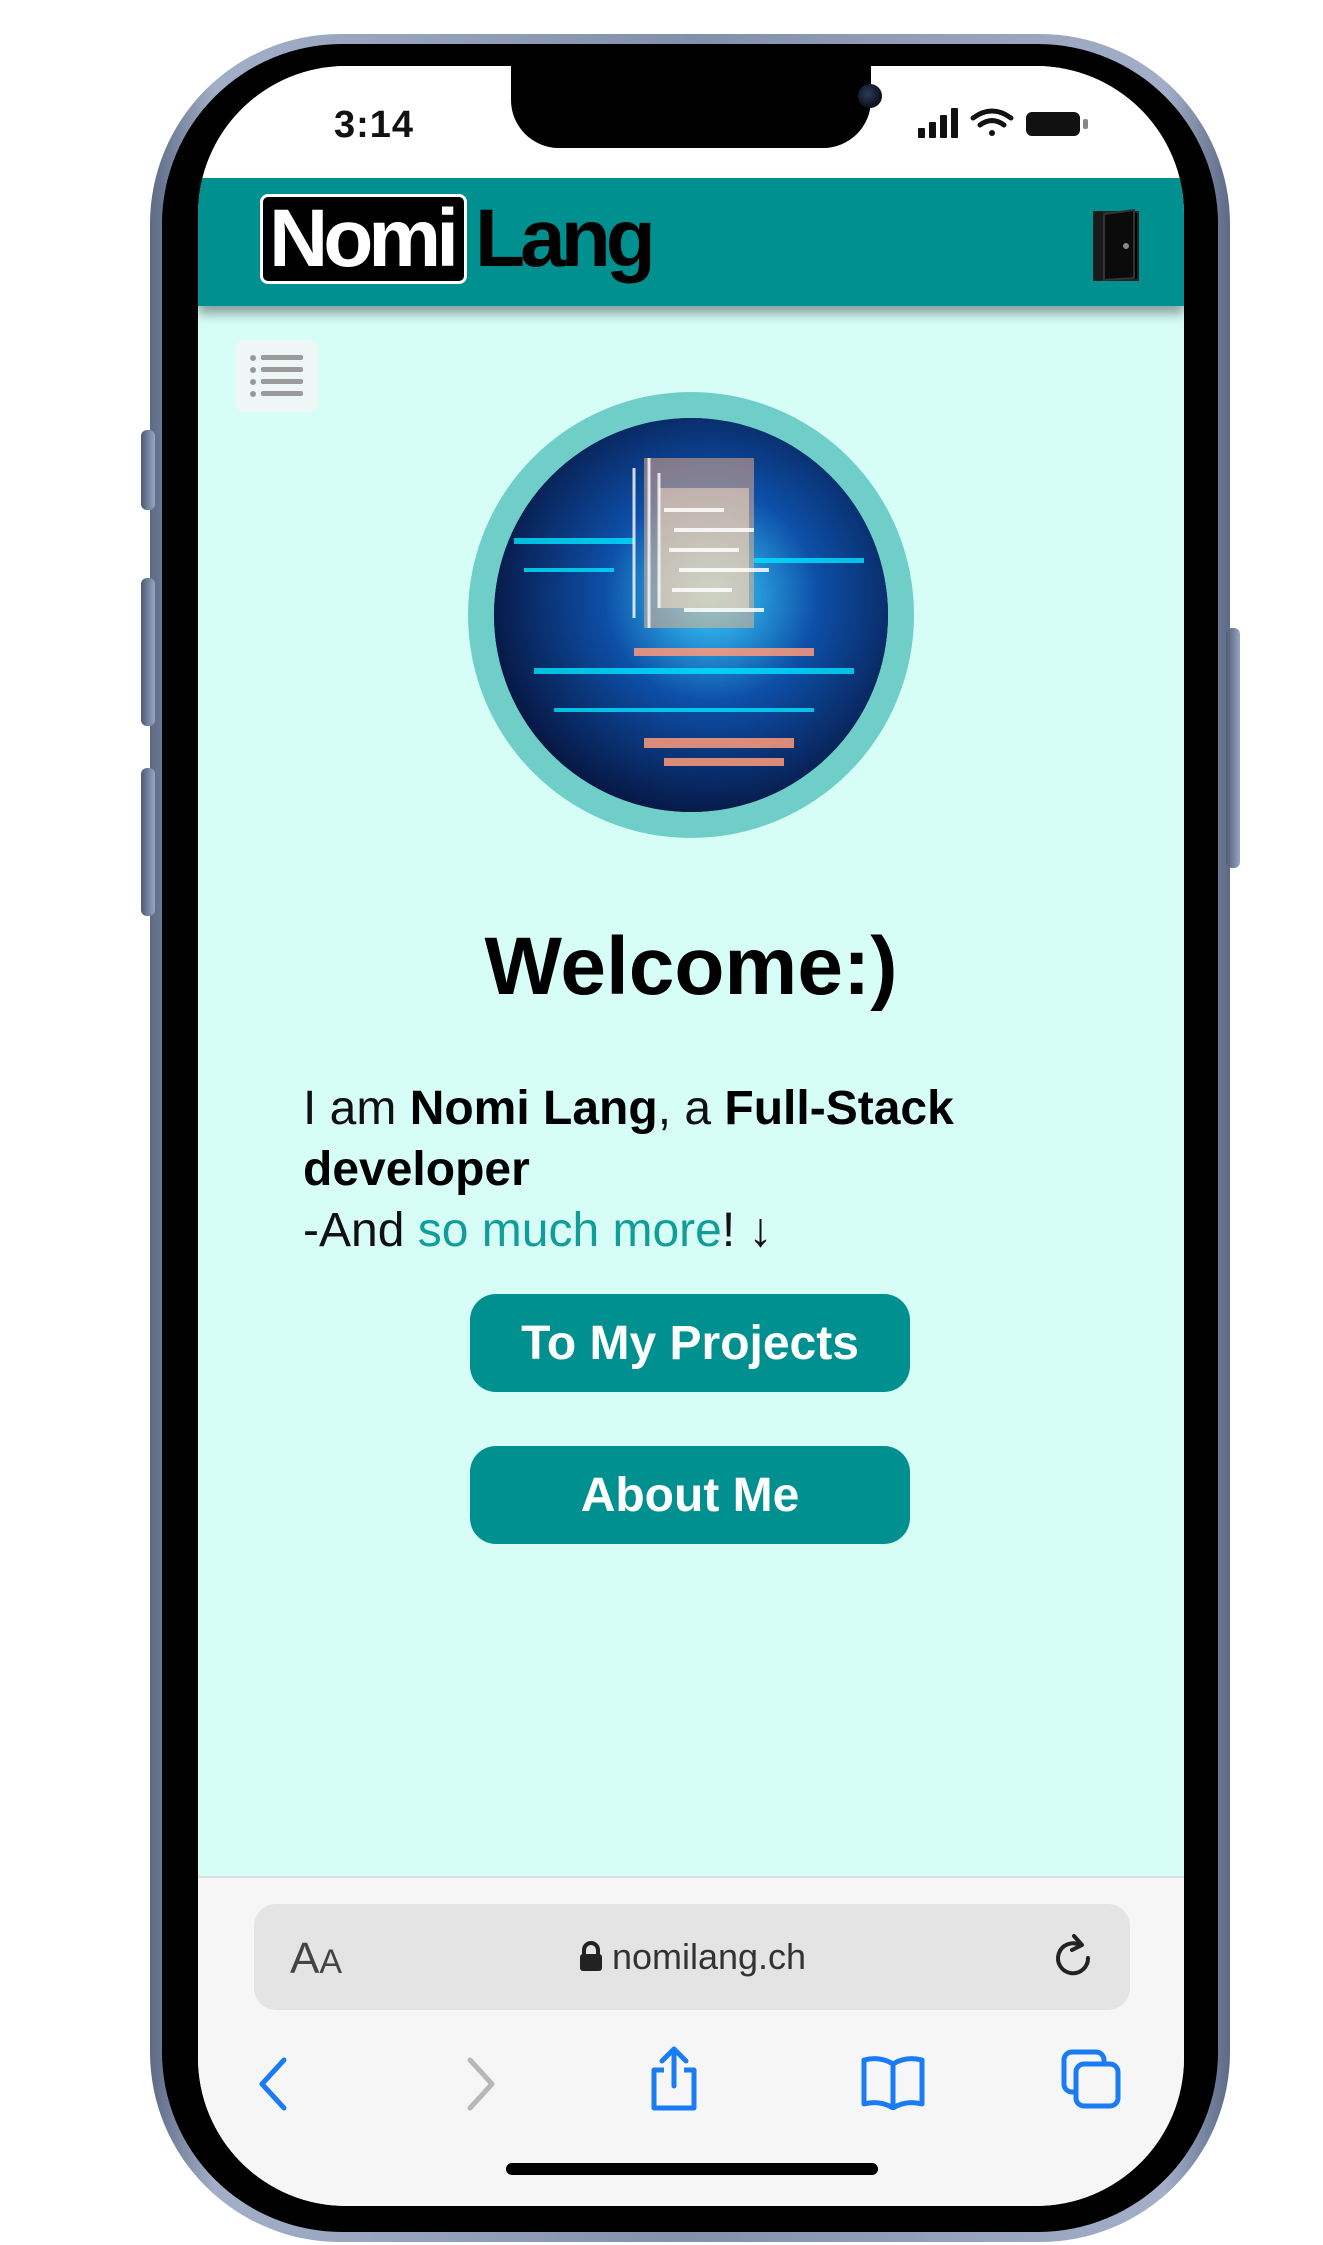 This screenshot has width=1323, height=2245. I want to click on about-me-button: About Me, so click(690, 1495).